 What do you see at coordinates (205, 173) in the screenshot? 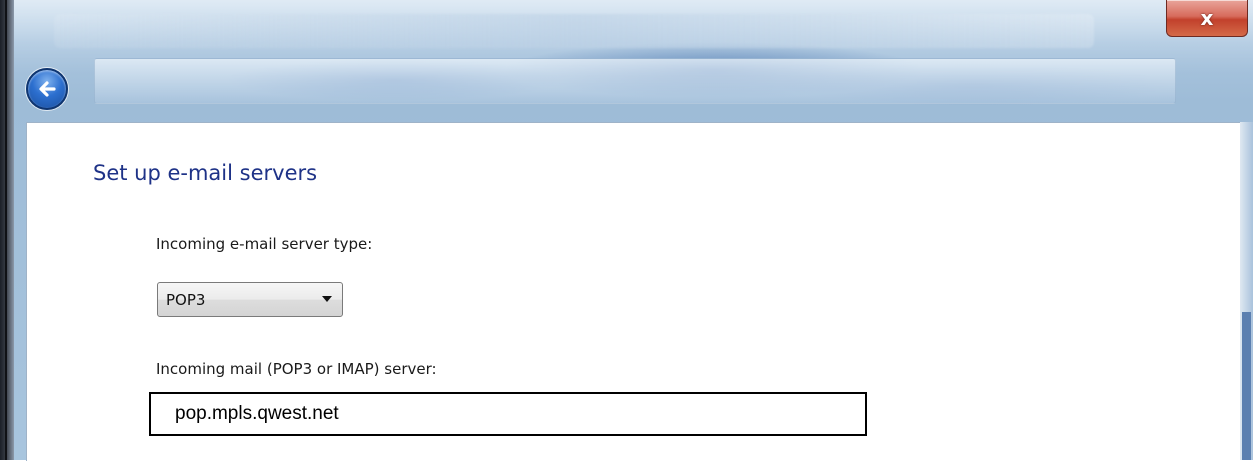
I see `page-title: Set up e-mail servers` at bounding box center [205, 173].